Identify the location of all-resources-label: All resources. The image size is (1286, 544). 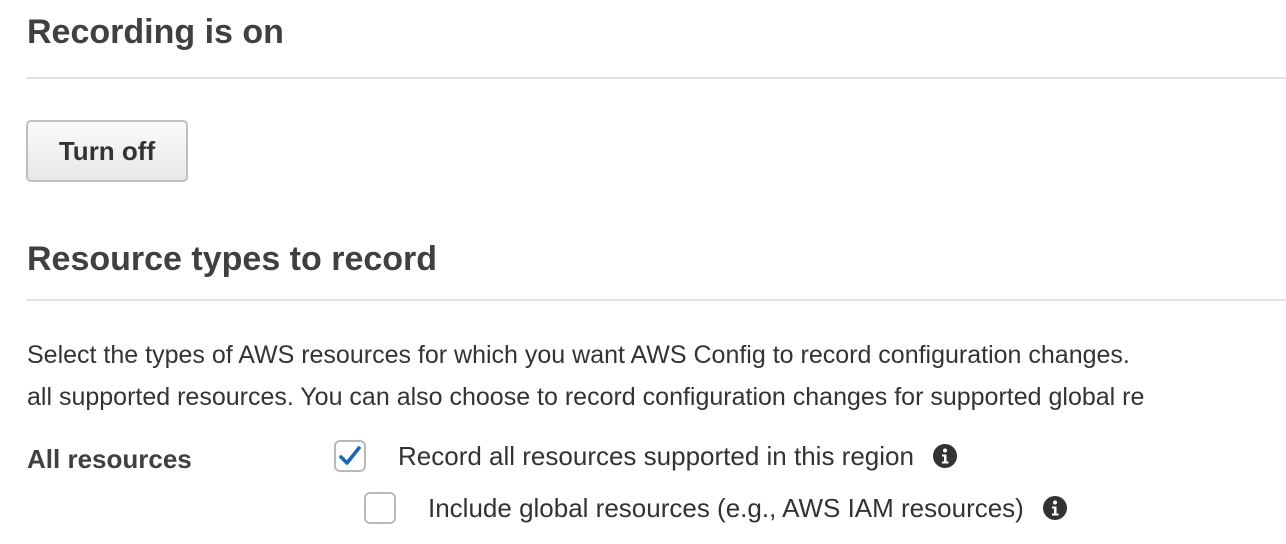
(109, 459).